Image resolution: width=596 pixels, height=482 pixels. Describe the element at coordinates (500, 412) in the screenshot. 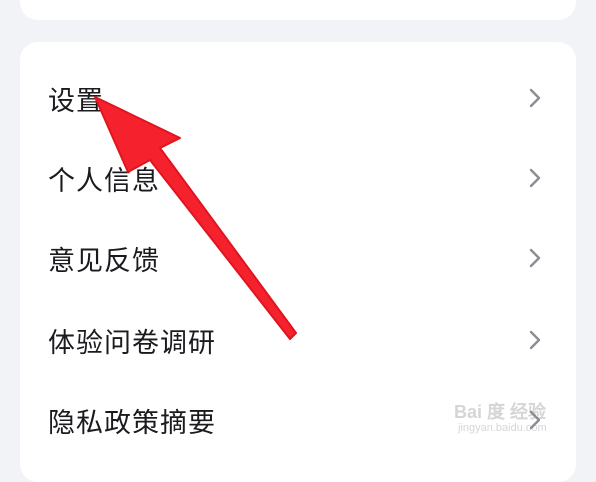

I see `watermark-brand: Bai 度 经验` at that location.